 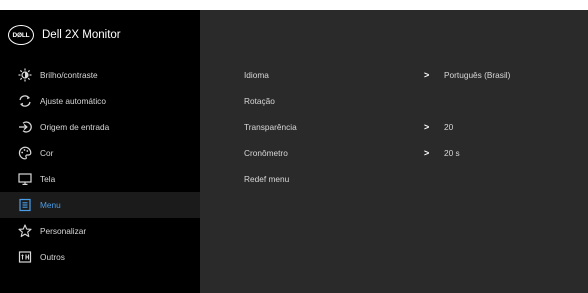 I want to click on submenu-row-transparency: Transparência > 20, so click(x=394, y=127).